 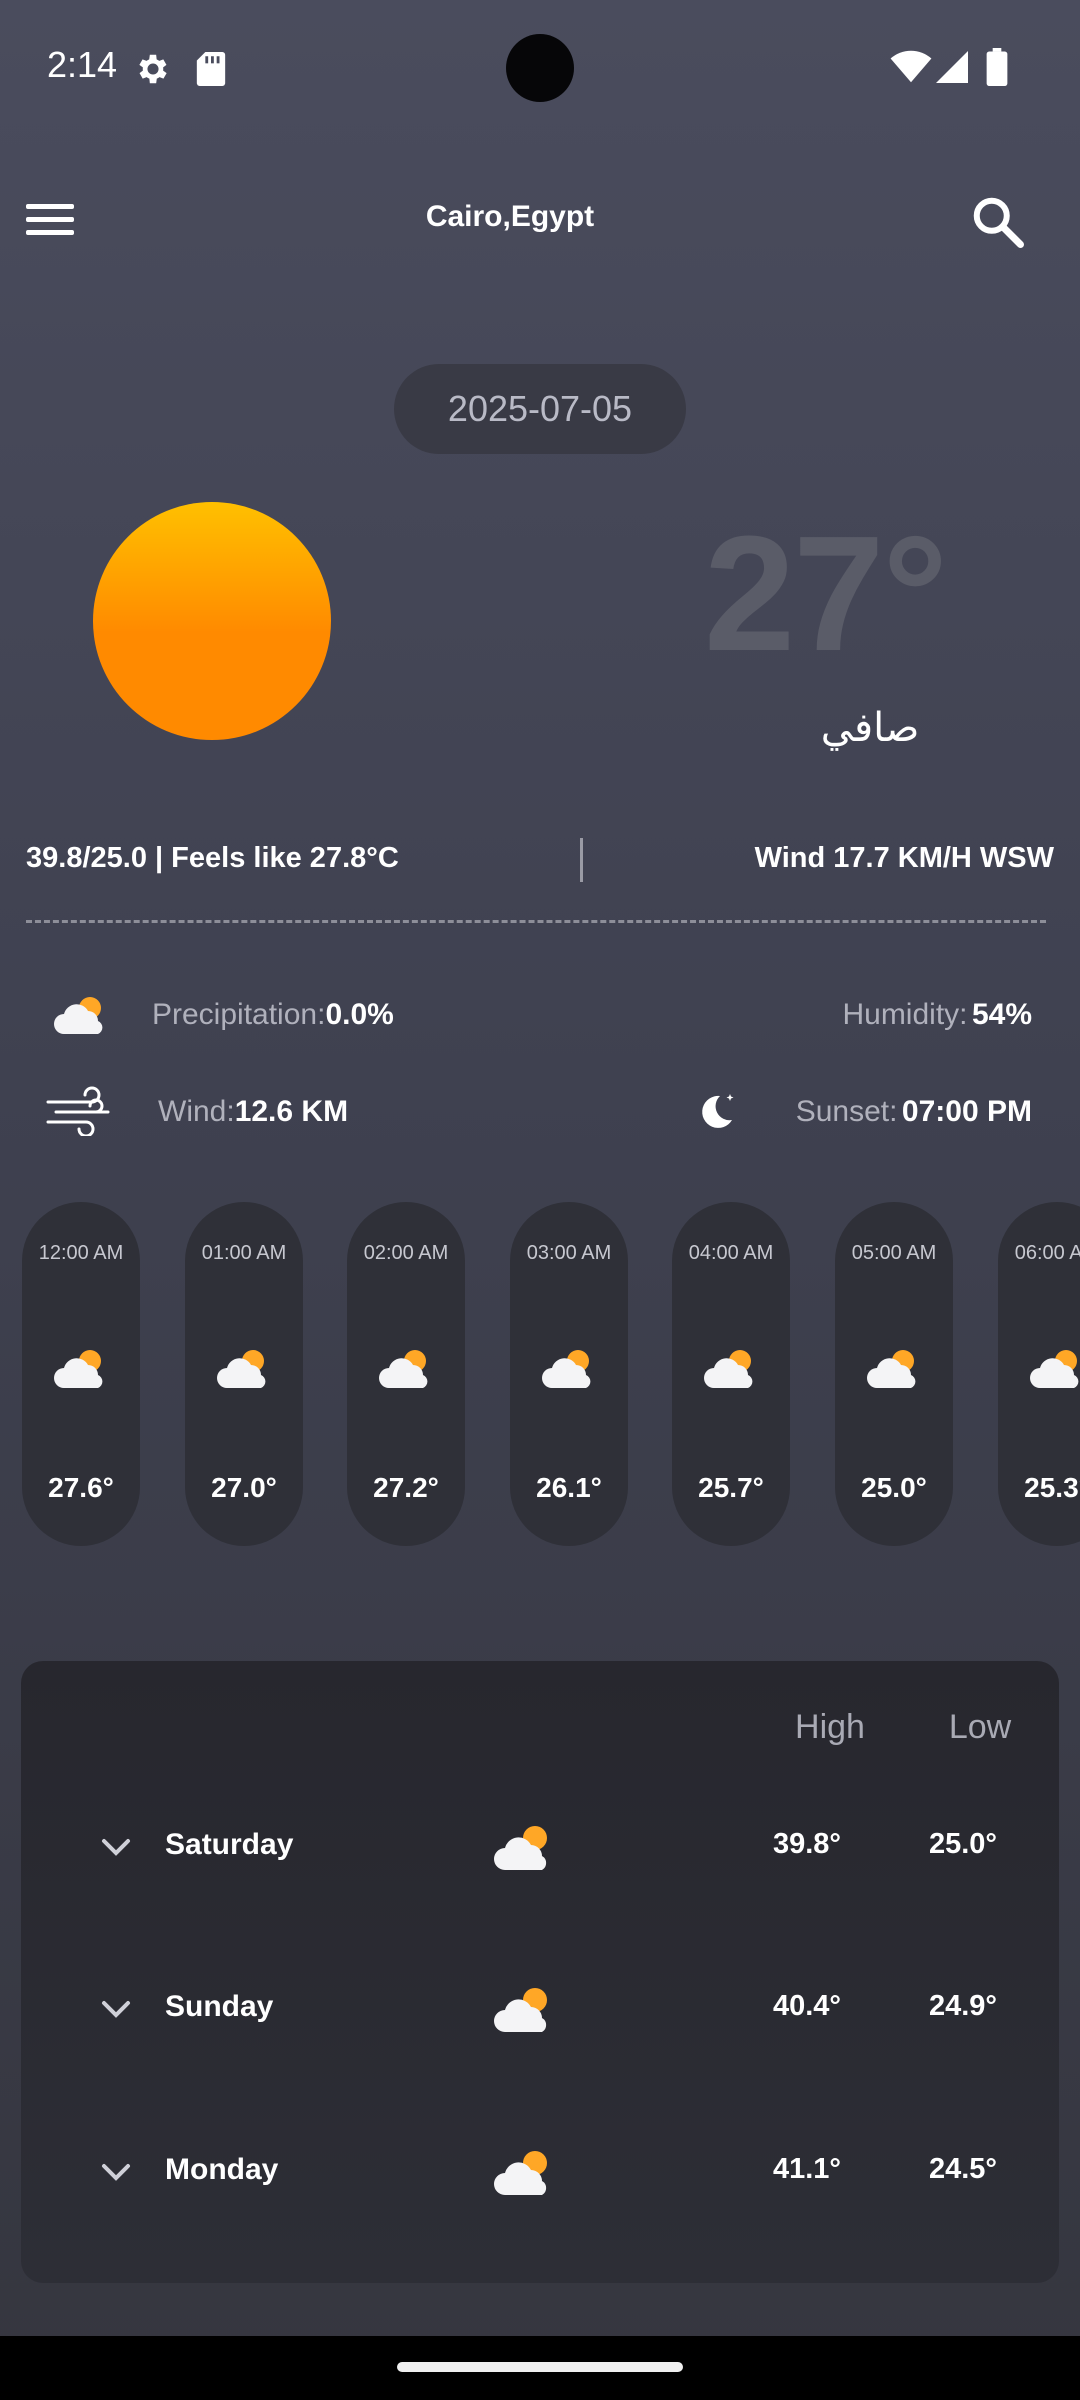 I want to click on daily-row-saturday: Saturday 39.8° 25.0°, so click(x=540, y=1850).